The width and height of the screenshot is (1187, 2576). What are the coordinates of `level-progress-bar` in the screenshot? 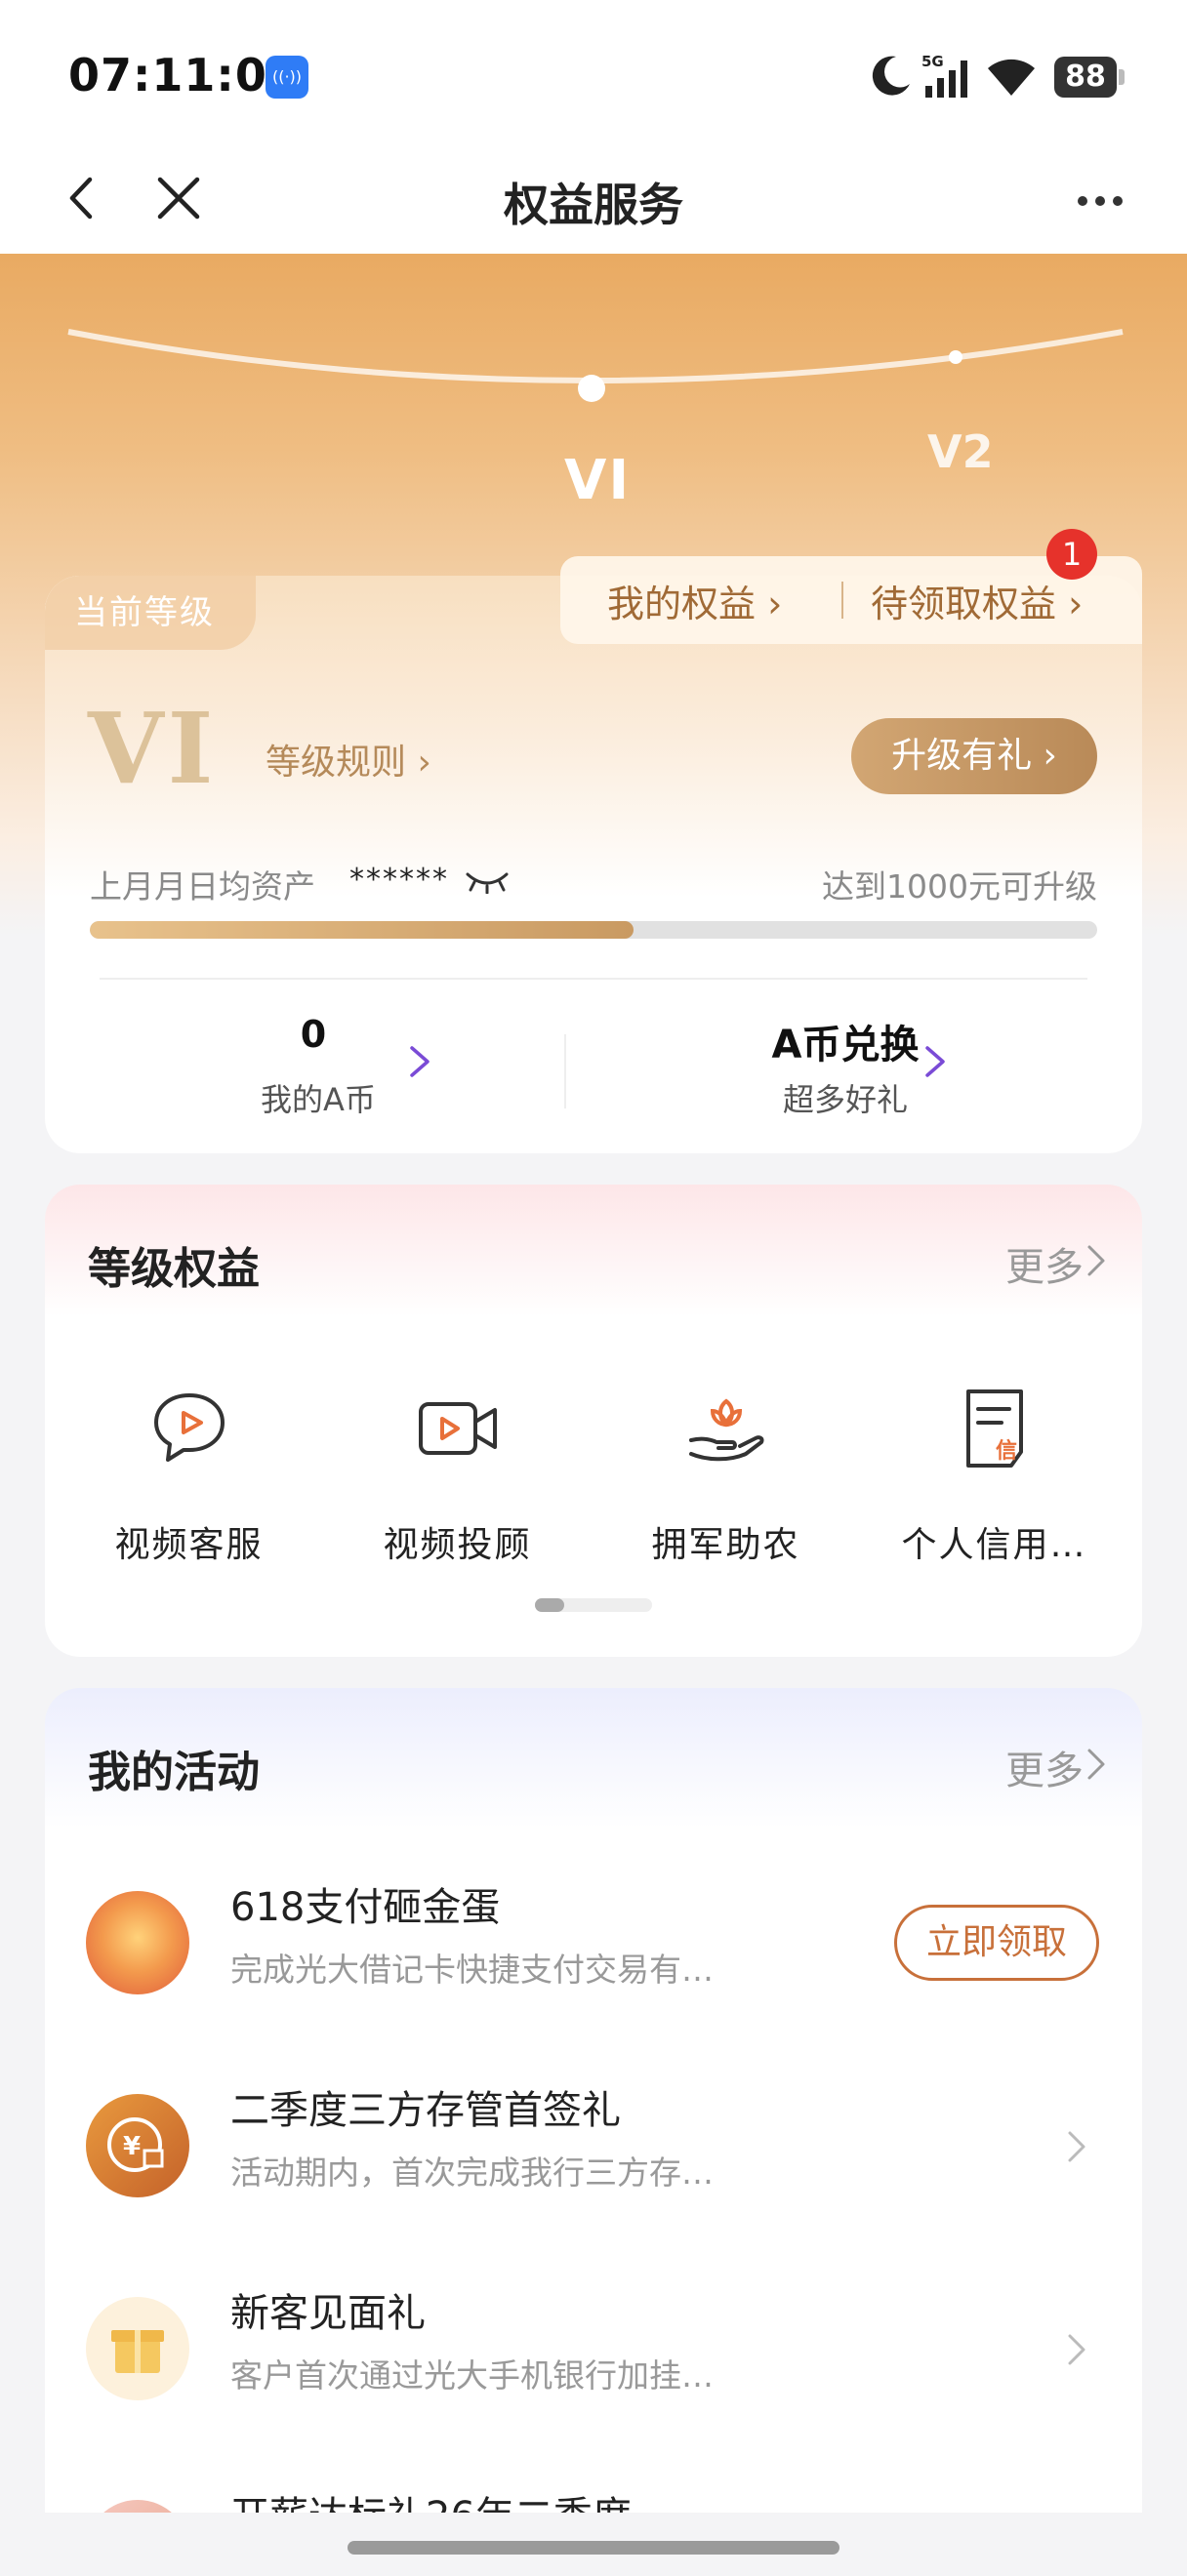 It's located at (593, 930).